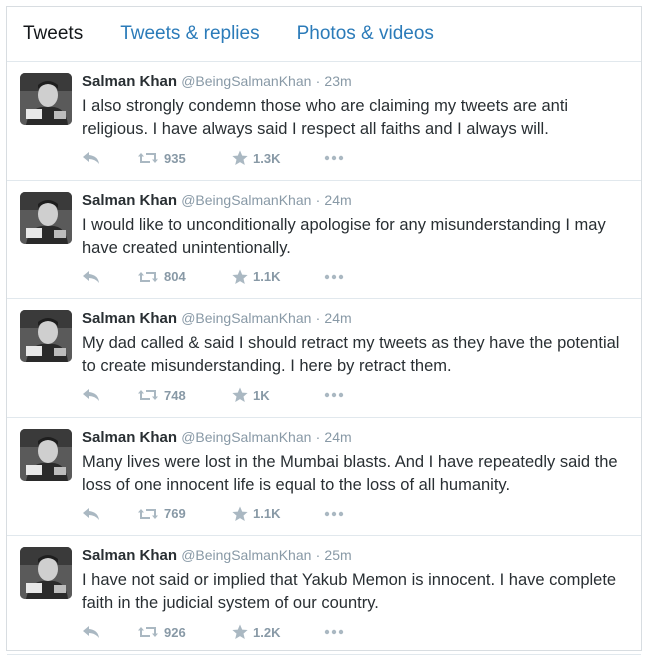 This screenshot has height=655, width=651. I want to click on tweet-actions: 769 1.1K, so click(218, 514).